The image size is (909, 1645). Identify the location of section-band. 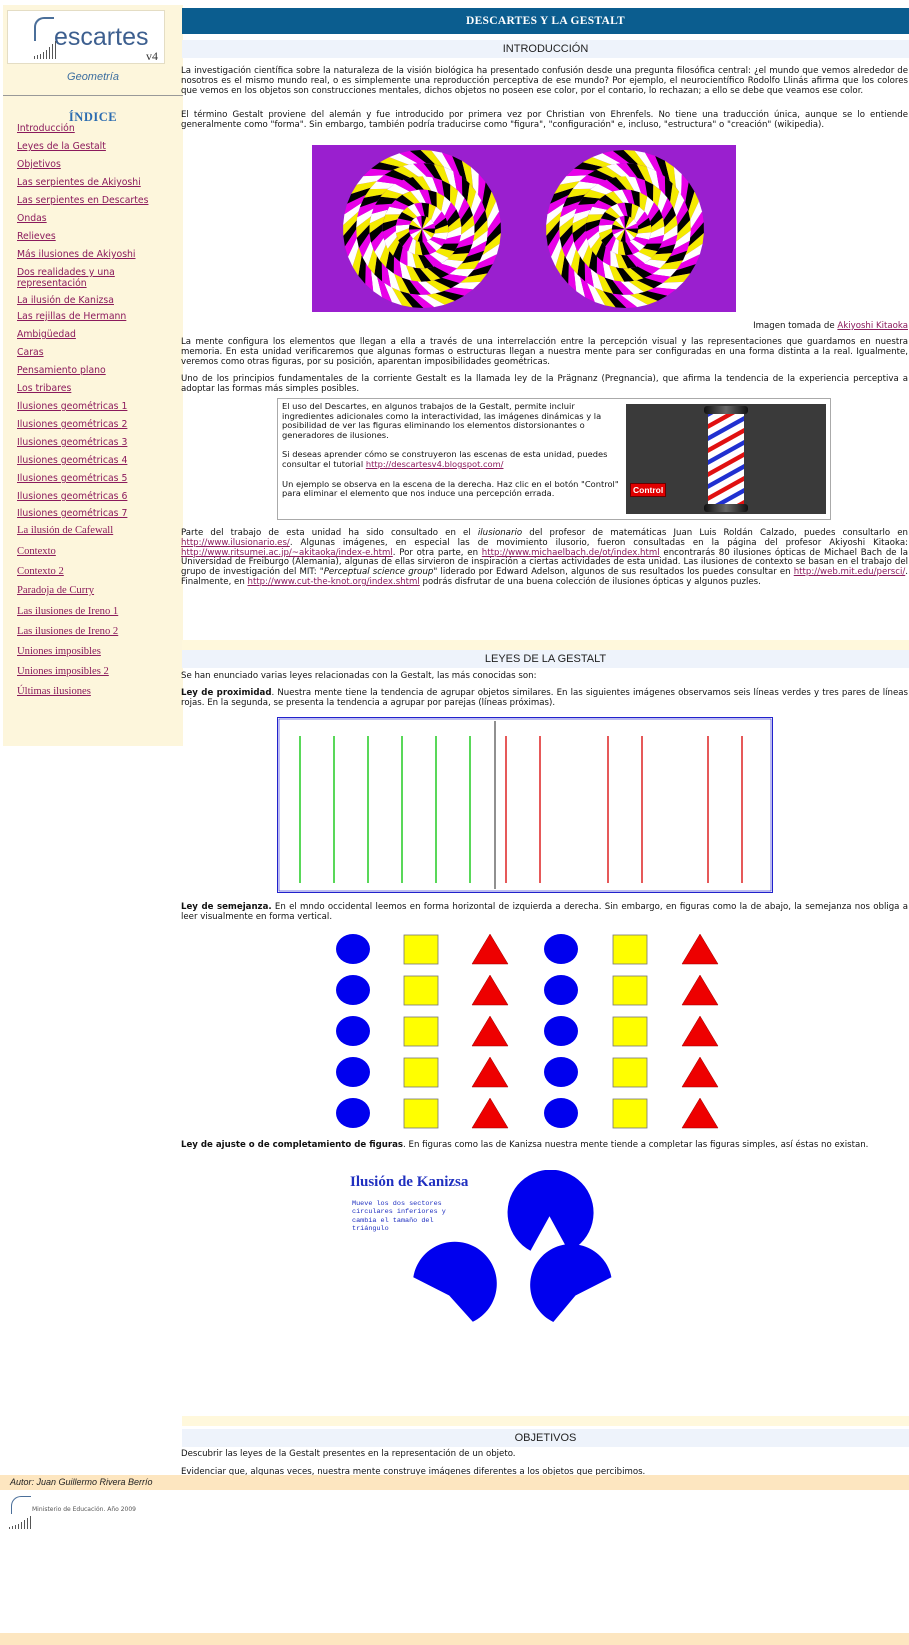
(545, 645).